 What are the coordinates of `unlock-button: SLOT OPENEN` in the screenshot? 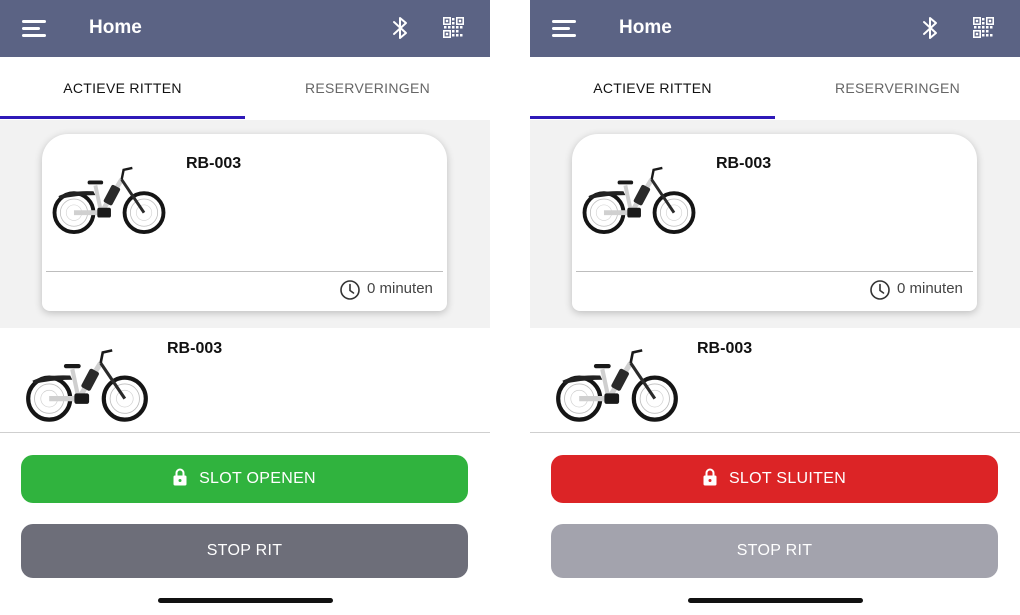 It's located at (244, 479).